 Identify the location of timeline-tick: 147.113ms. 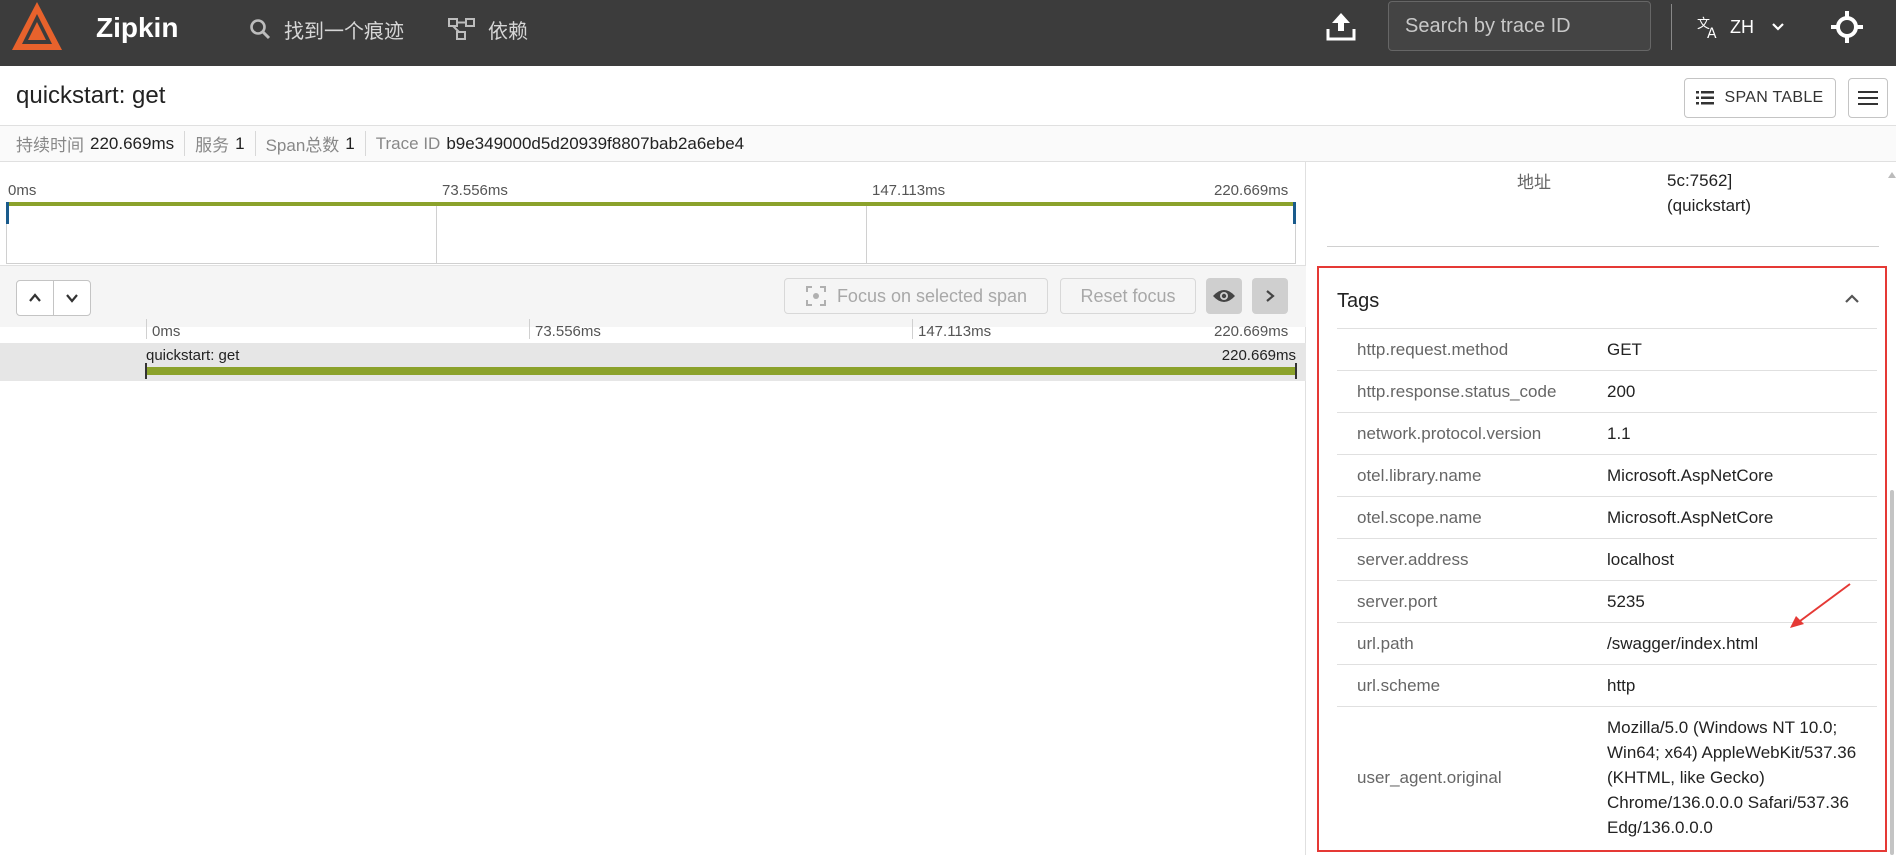
(955, 331).